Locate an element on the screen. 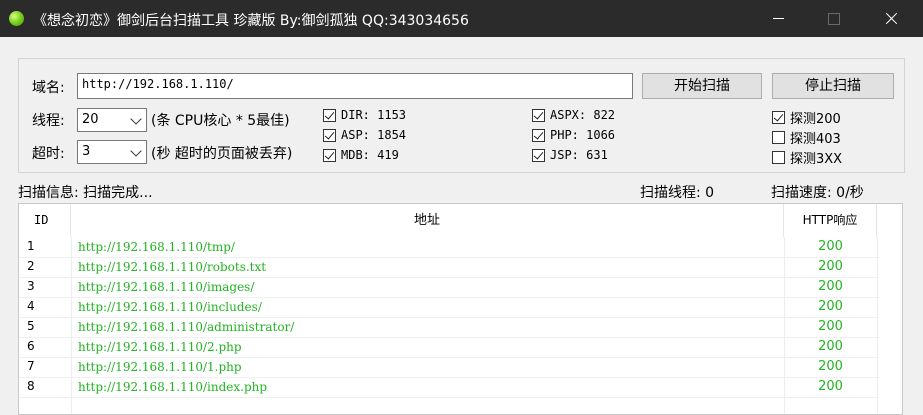  row-url: http://192.168.1.110/robots.txt is located at coordinates (172, 267).